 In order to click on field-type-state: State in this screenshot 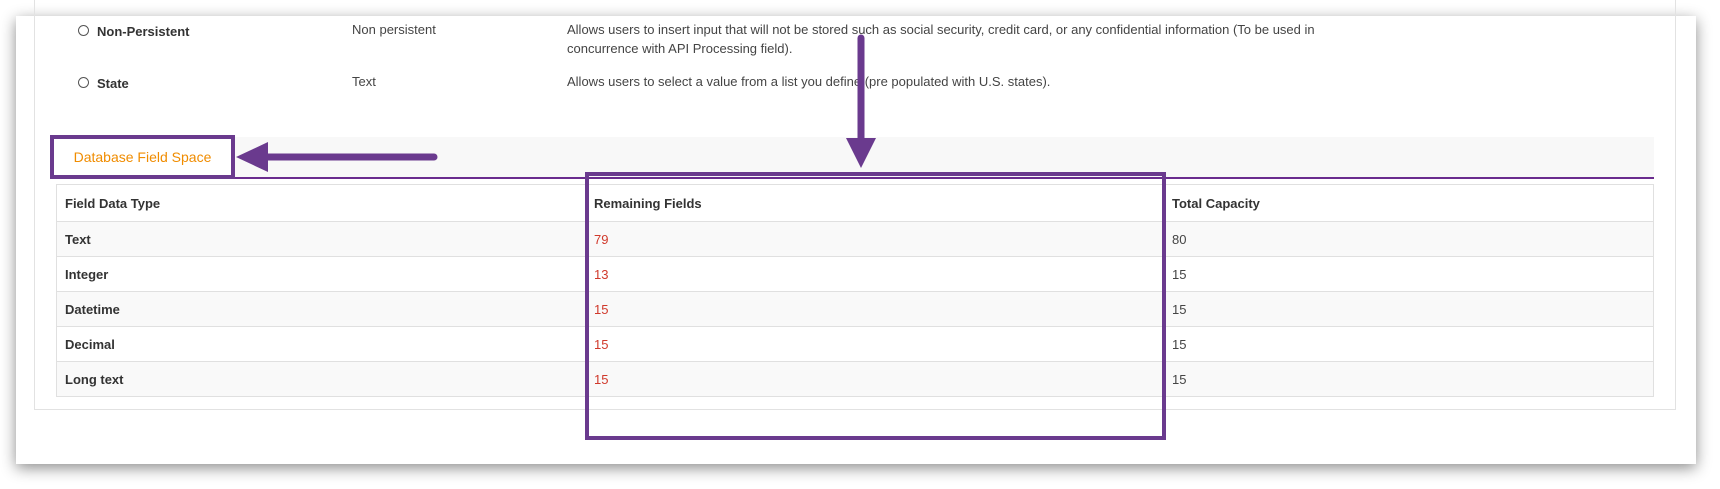, I will do `click(103, 83)`.